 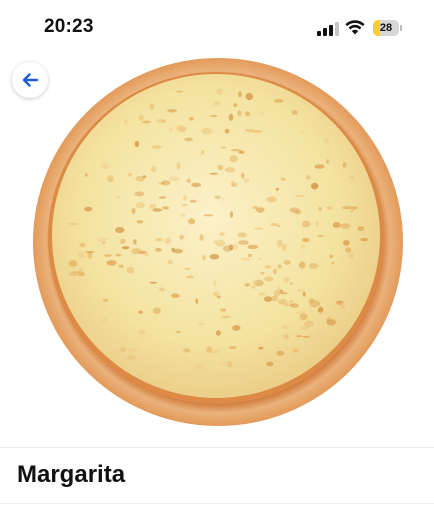 I want to click on divider, so click(x=217, y=447).